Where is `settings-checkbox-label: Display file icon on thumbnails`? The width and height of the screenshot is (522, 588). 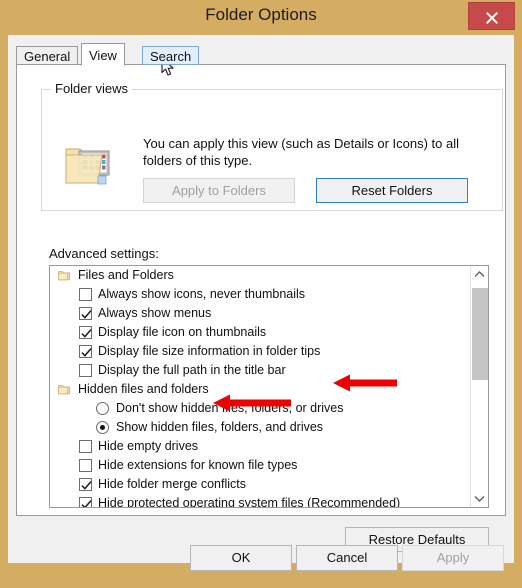
settings-checkbox-label: Display file icon on thumbnails is located at coordinates (182, 332).